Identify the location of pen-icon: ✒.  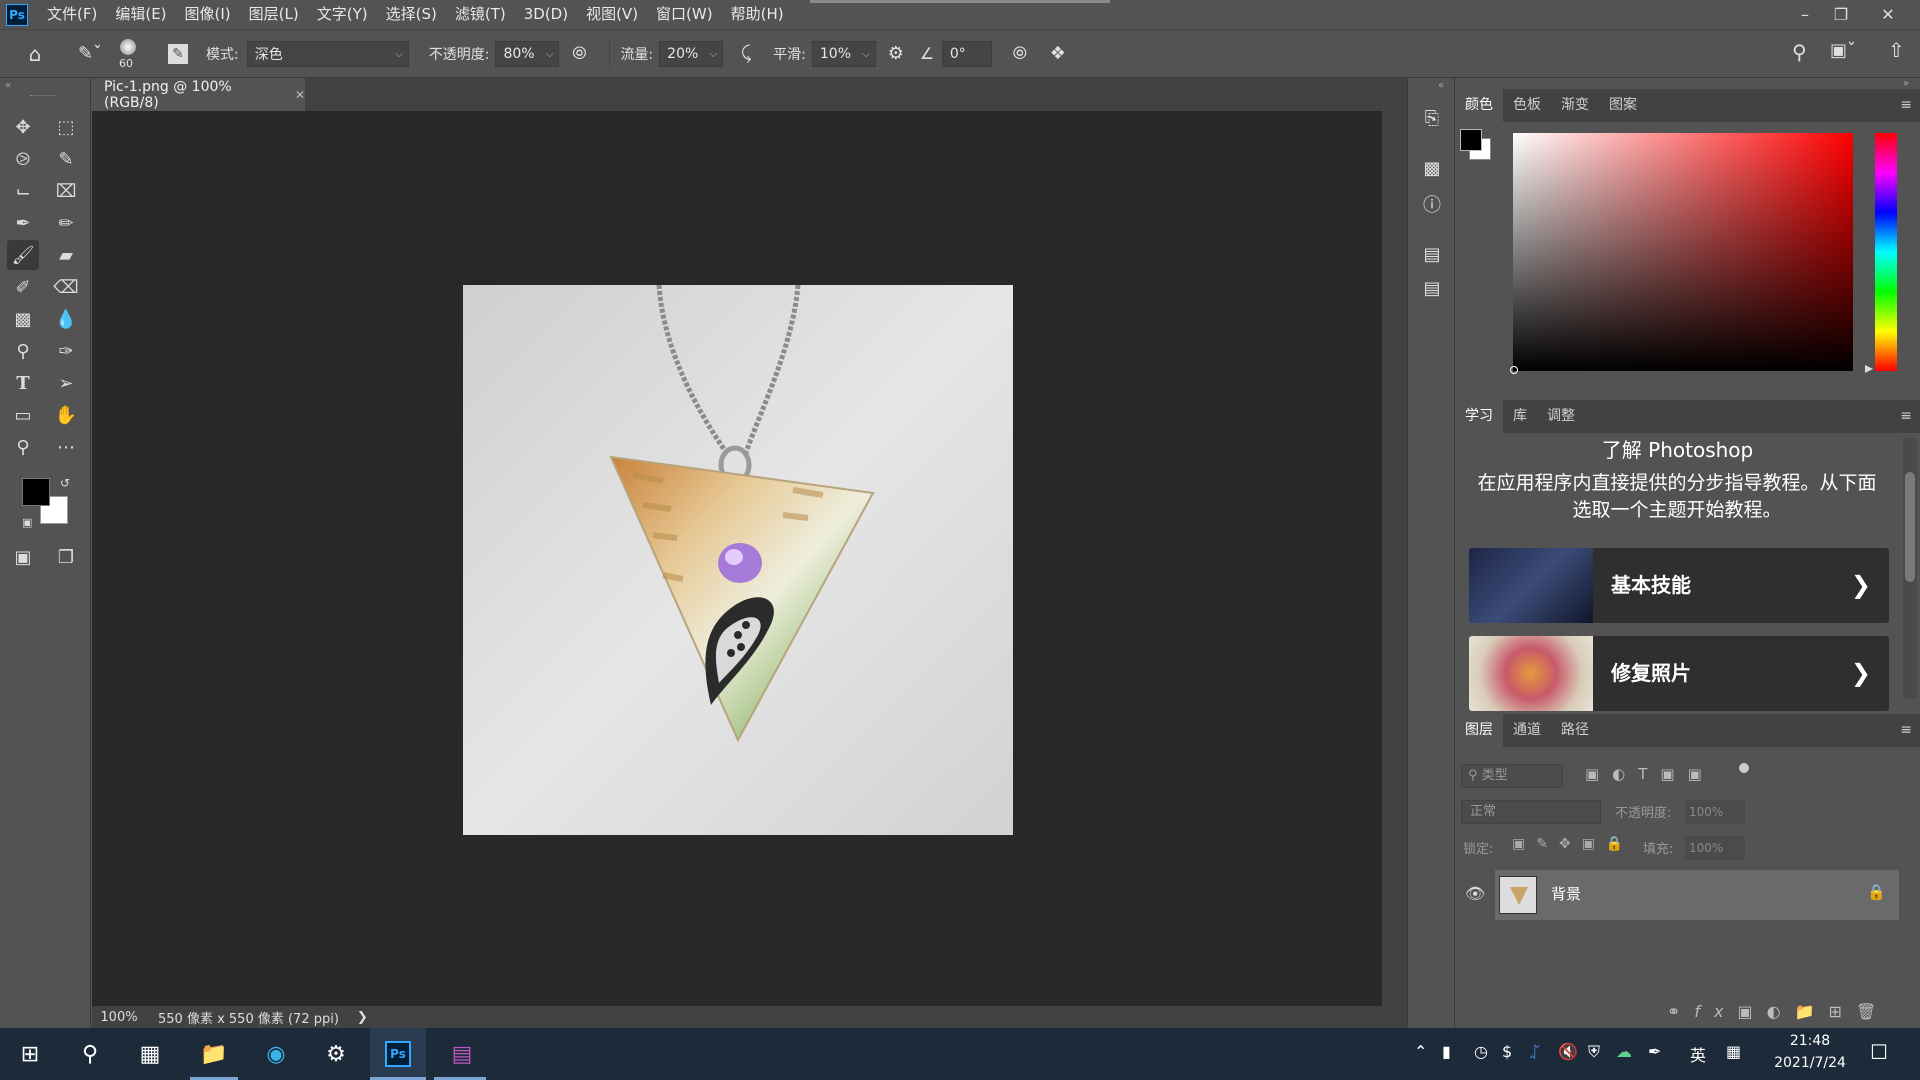
(1654, 1051).